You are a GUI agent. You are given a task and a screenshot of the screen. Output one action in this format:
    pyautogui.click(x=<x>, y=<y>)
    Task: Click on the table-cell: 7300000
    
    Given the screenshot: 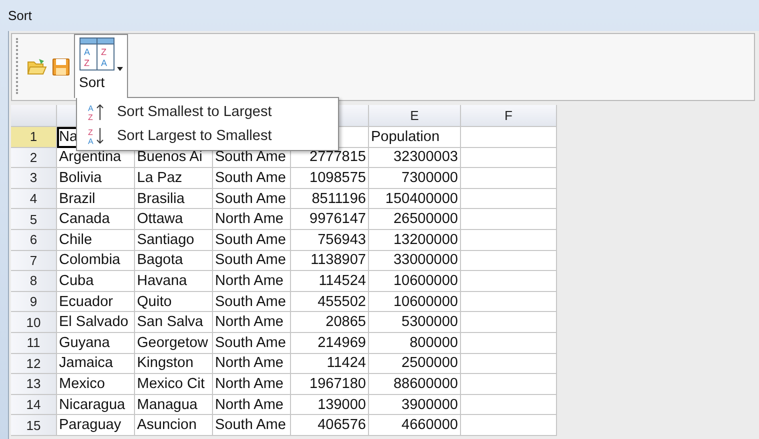 What is the action you would take?
    pyautogui.click(x=415, y=178)
    